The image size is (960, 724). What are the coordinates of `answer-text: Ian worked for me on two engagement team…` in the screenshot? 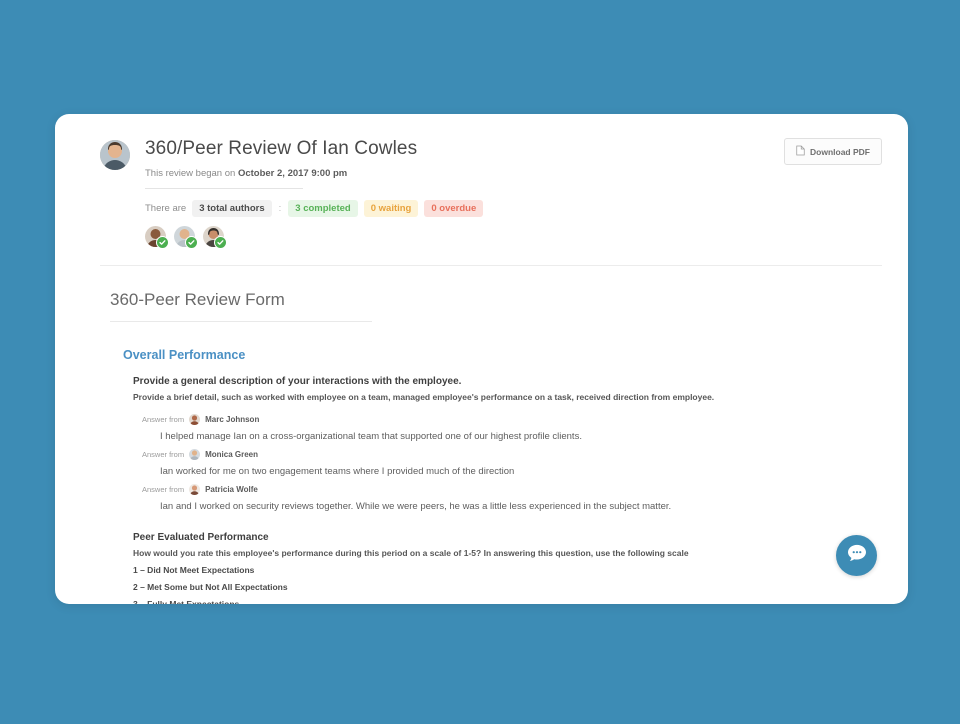 It's located at (337, 471).